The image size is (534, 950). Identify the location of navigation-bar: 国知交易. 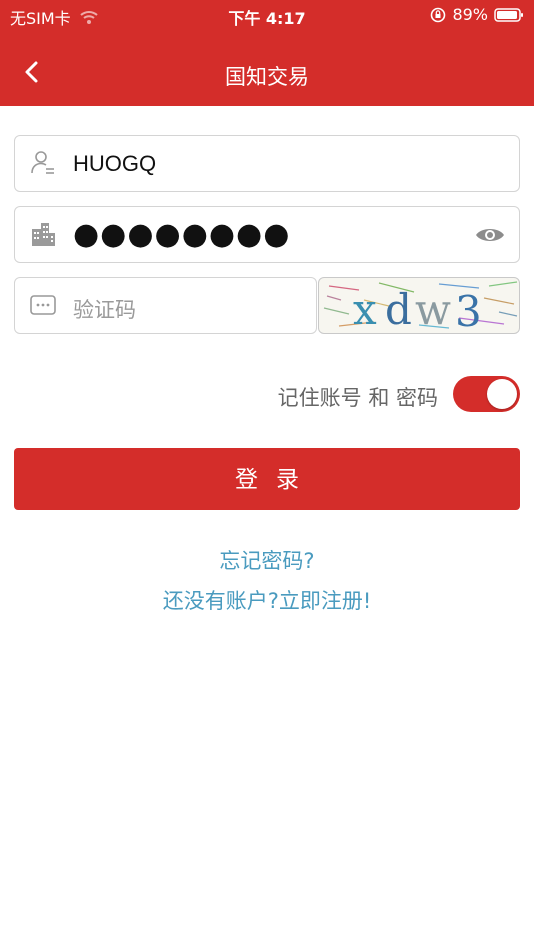
(267, 69).